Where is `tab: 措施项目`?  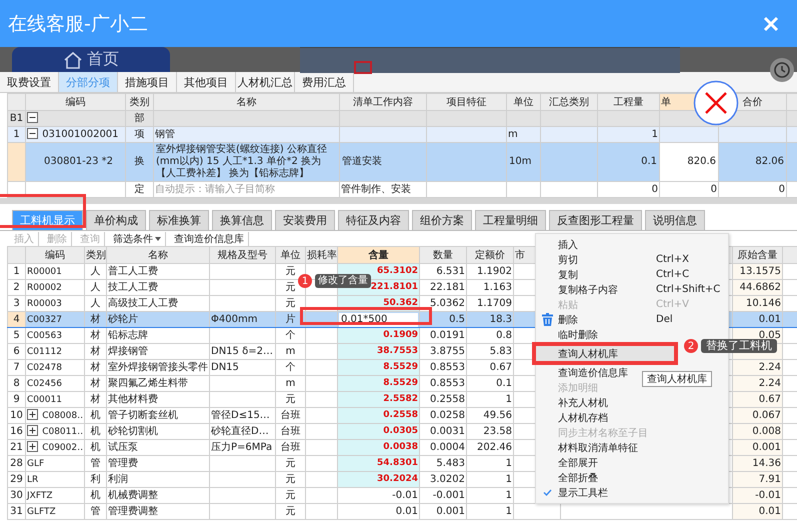
tab: 措施项目 is located at coordinates (147, 82).